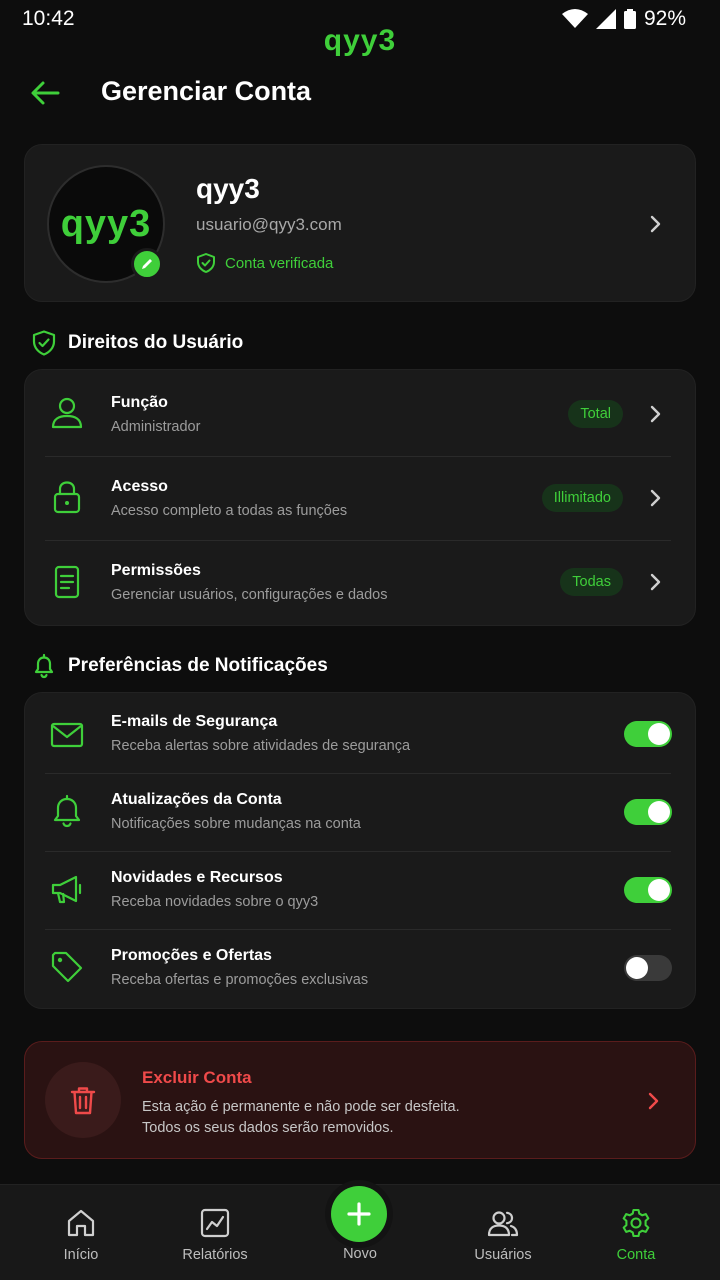 This screenshot has width=720, height=1280. I want to click on mail-icon, so click(67, 735).